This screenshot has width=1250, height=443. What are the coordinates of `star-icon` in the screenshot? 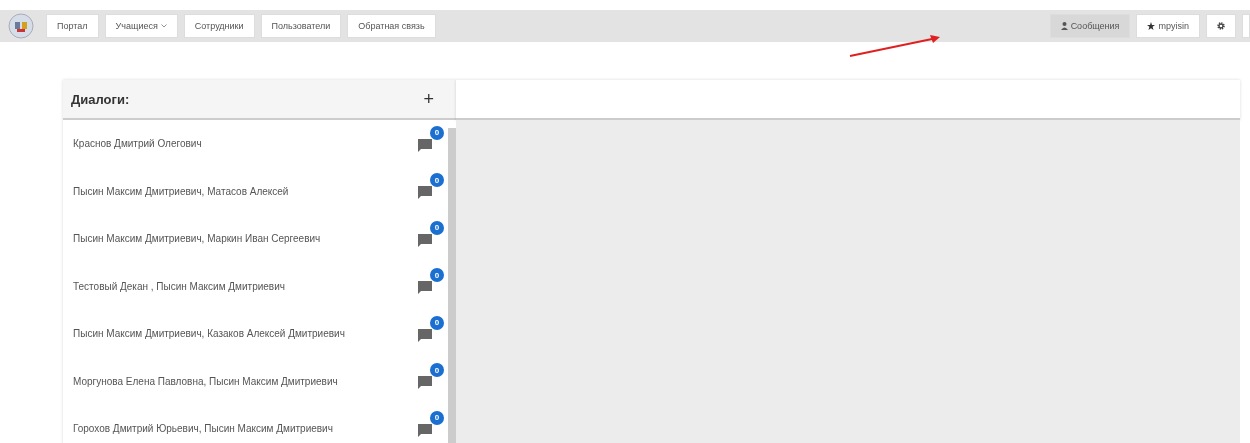 It's located at (1151, 26).